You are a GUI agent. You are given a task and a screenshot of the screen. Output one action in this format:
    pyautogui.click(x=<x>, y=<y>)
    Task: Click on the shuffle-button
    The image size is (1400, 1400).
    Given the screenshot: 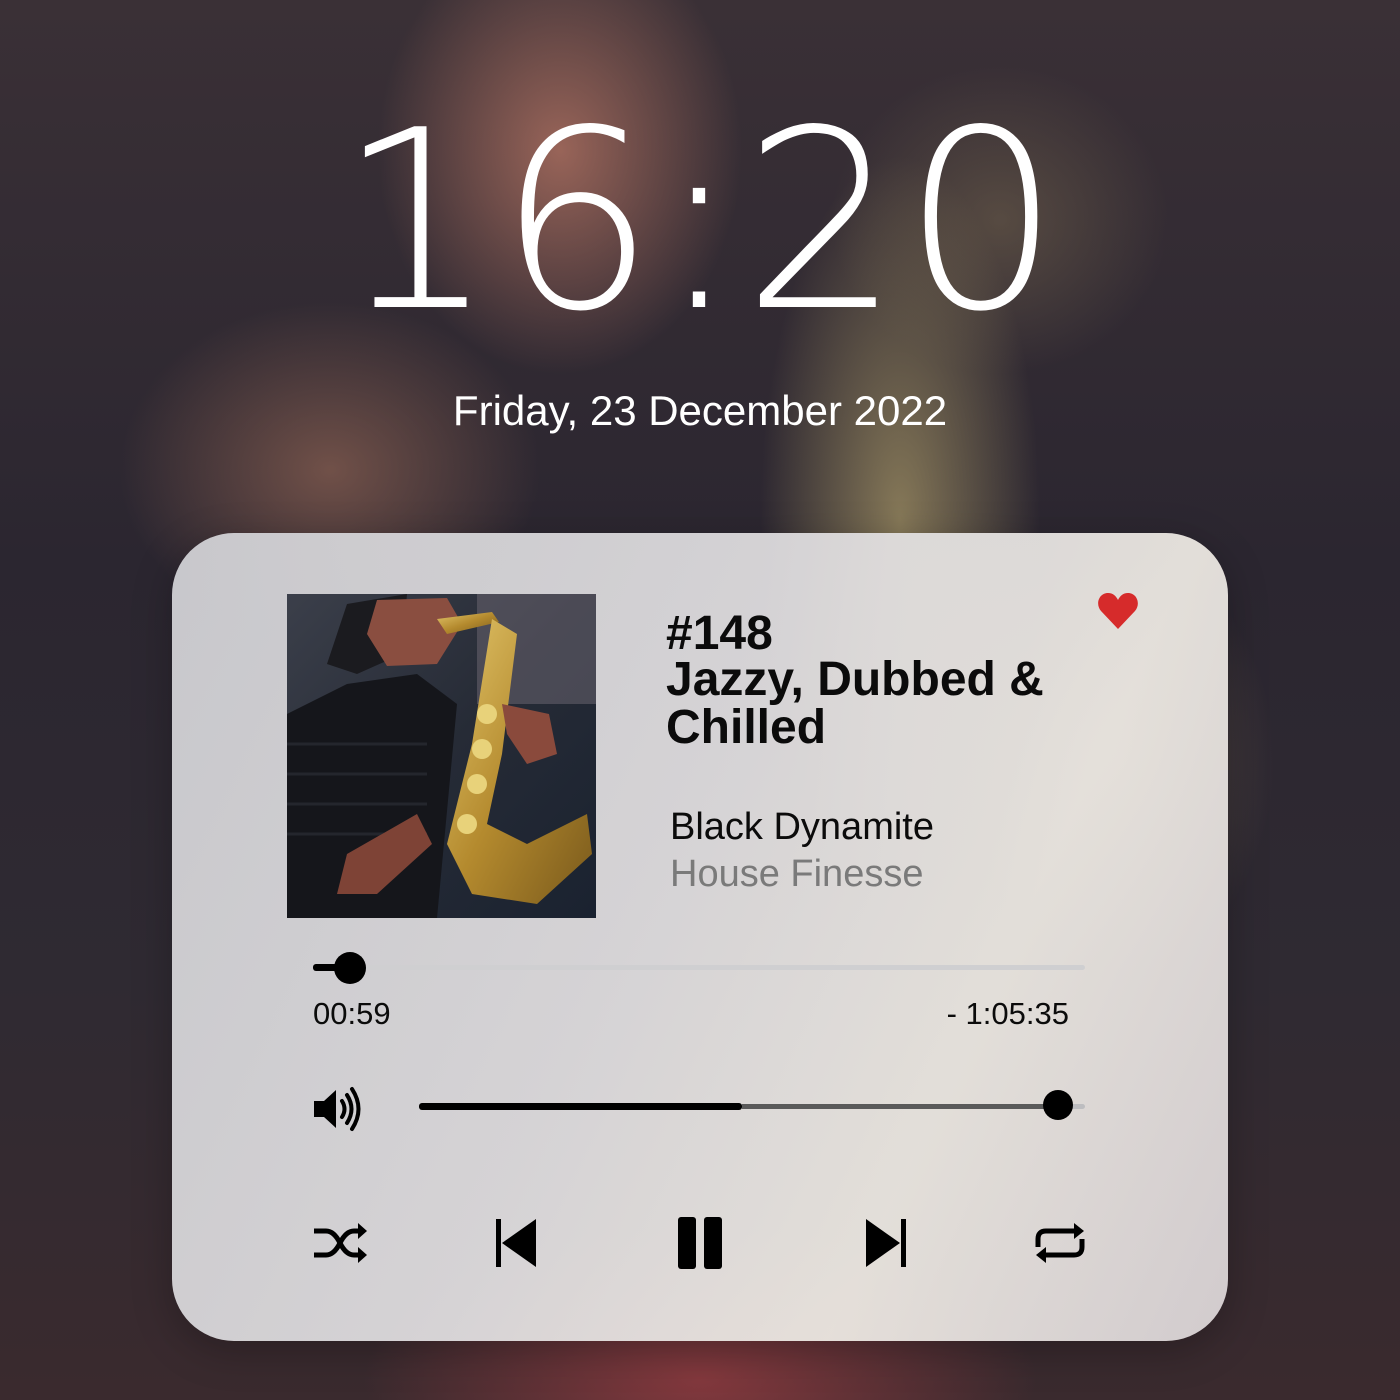 What is the action you would take?
    pyautogui.click(x=340, y=1243)
    